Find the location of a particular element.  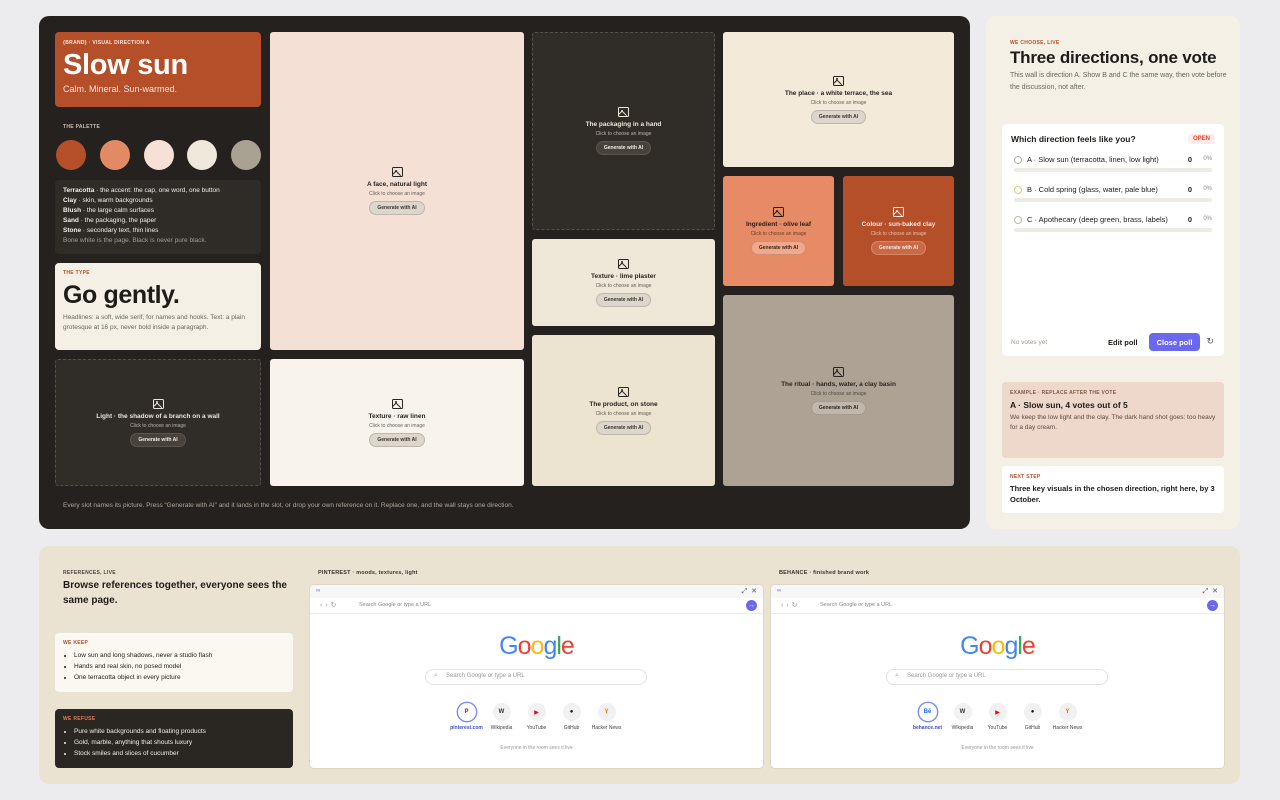

we-keep-eyebrow: WE KEEP is located at coordinates (76, 643).